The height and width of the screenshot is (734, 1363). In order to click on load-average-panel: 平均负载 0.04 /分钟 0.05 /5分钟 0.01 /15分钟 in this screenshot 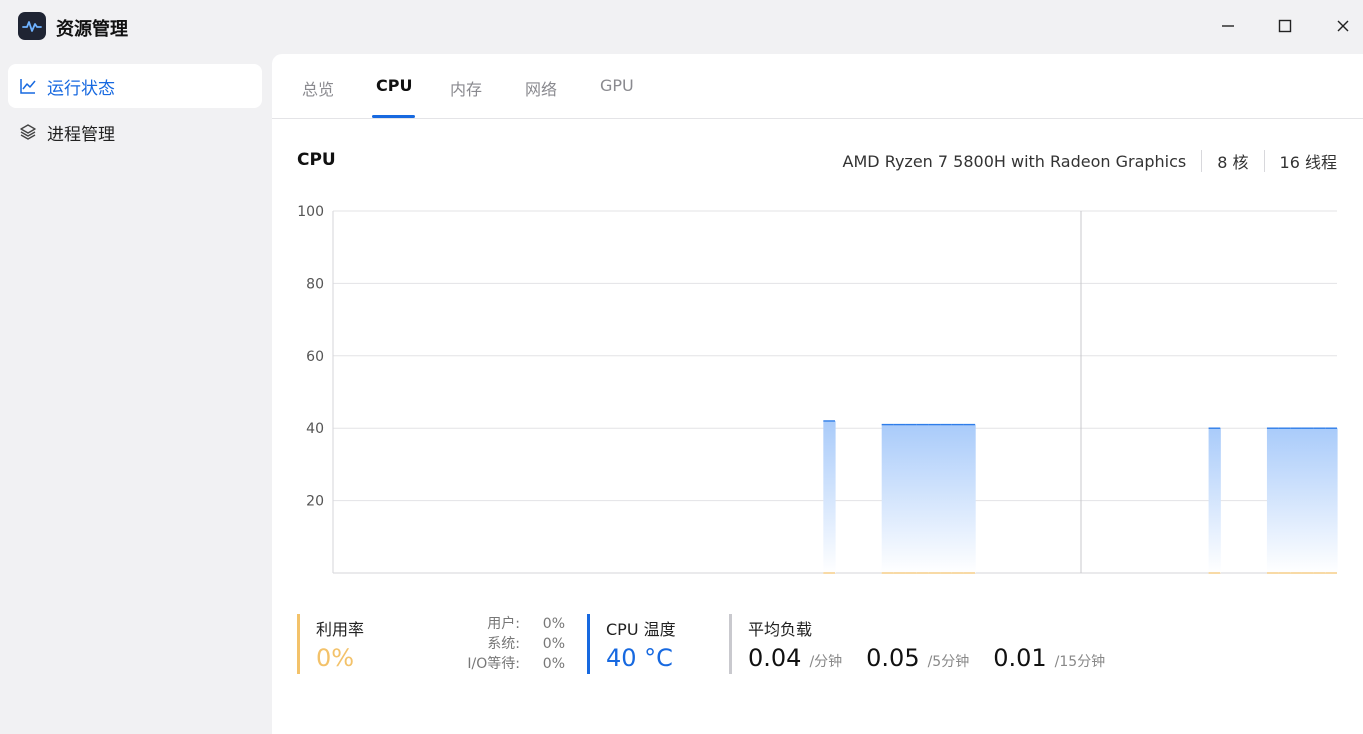, I will do `click(944, 644)`.